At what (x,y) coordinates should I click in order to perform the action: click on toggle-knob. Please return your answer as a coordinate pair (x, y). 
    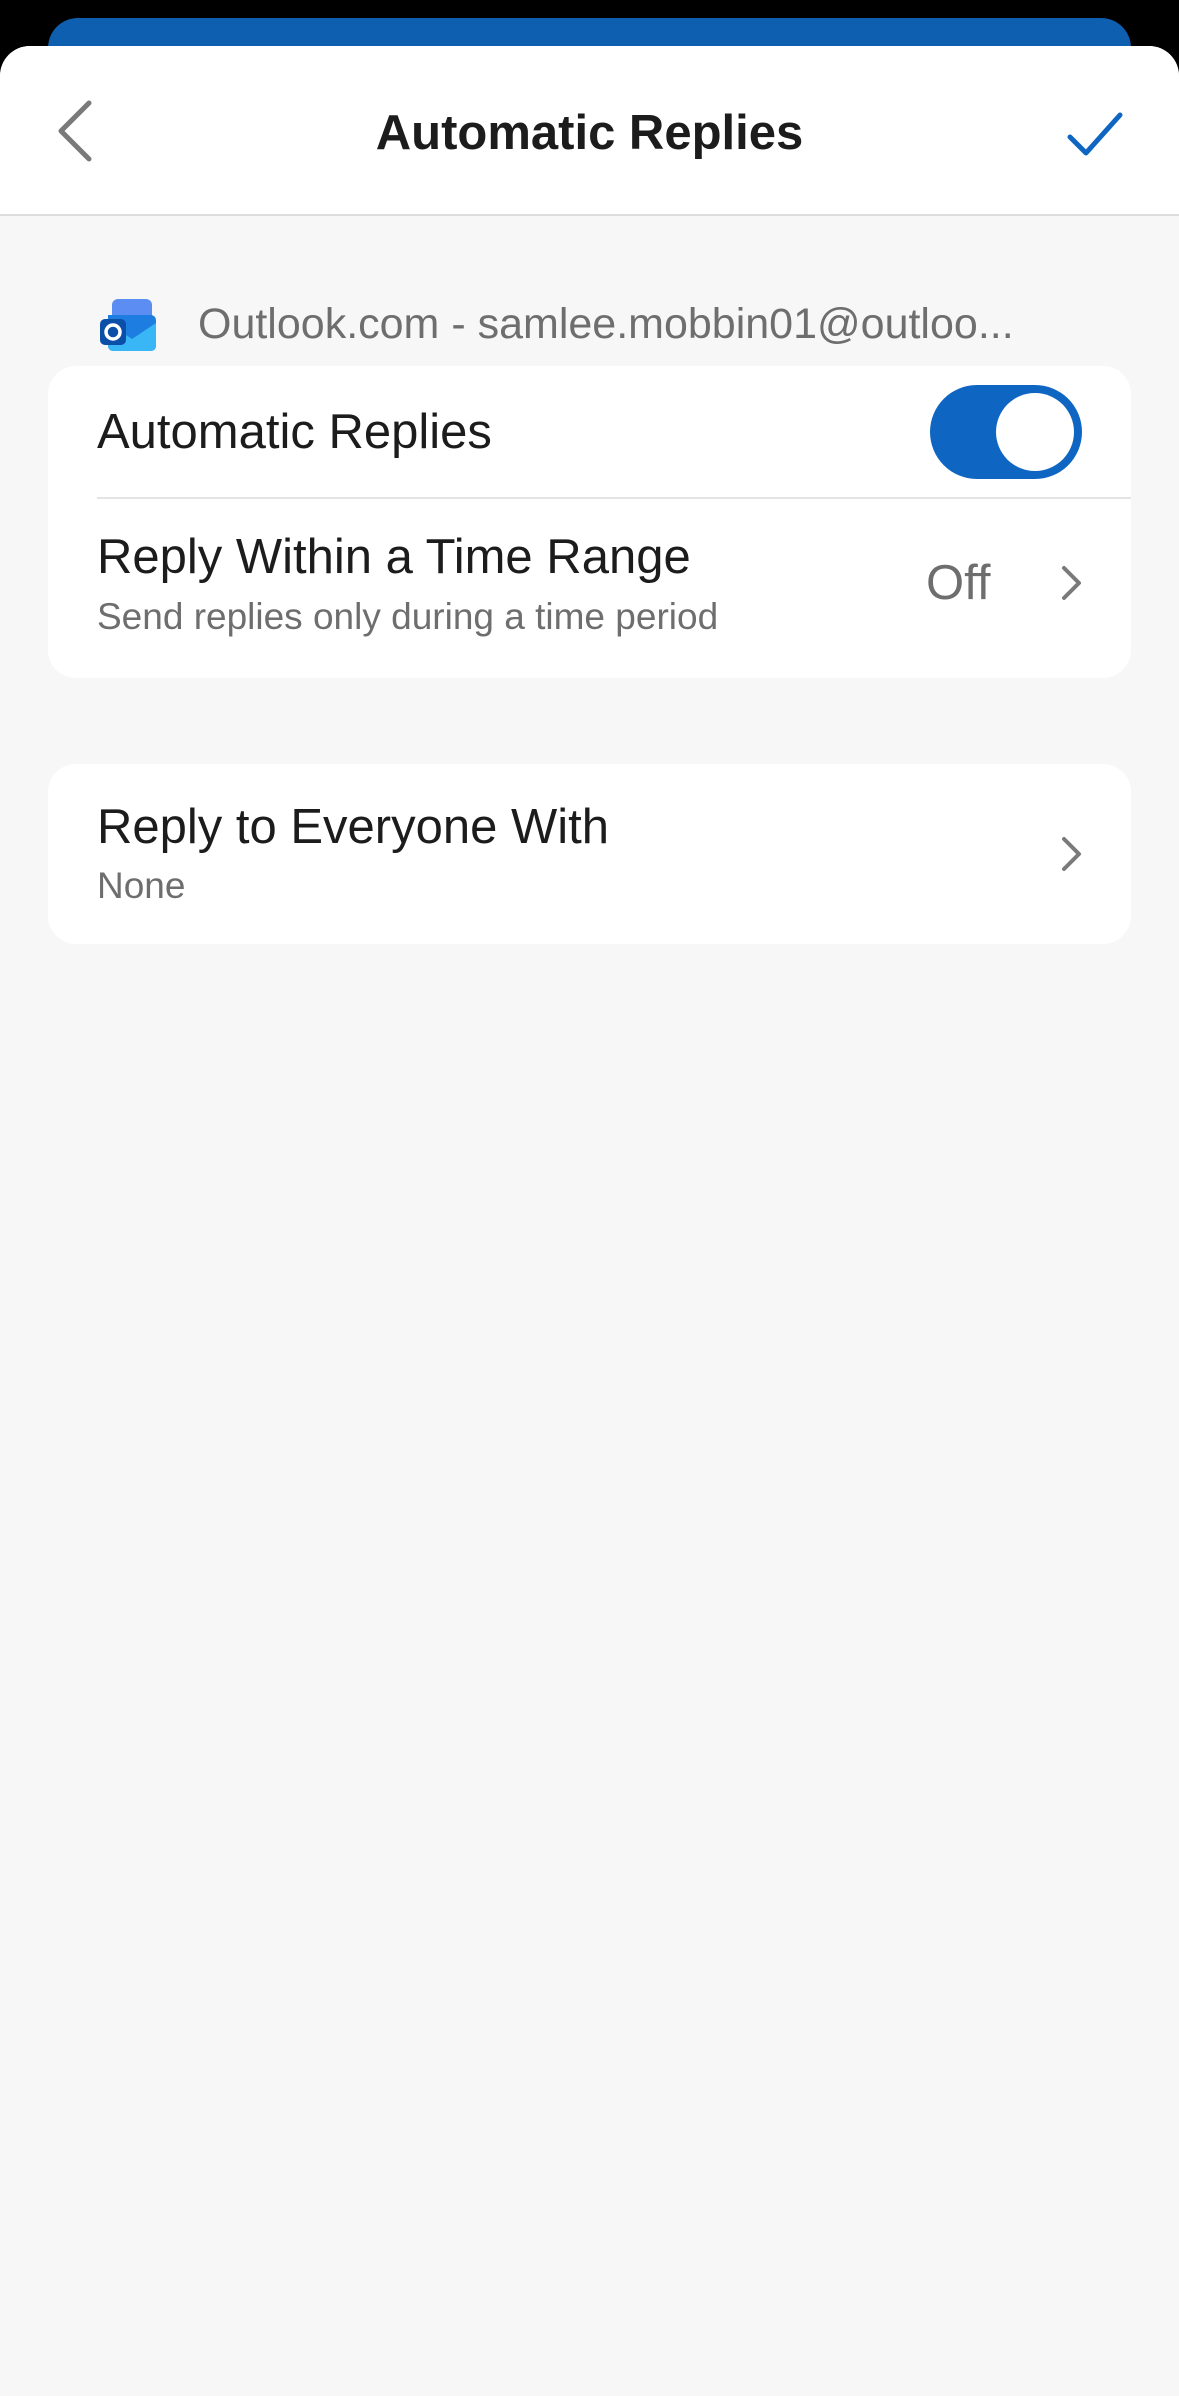
    Looking at the image, I should click on (1035, 432).